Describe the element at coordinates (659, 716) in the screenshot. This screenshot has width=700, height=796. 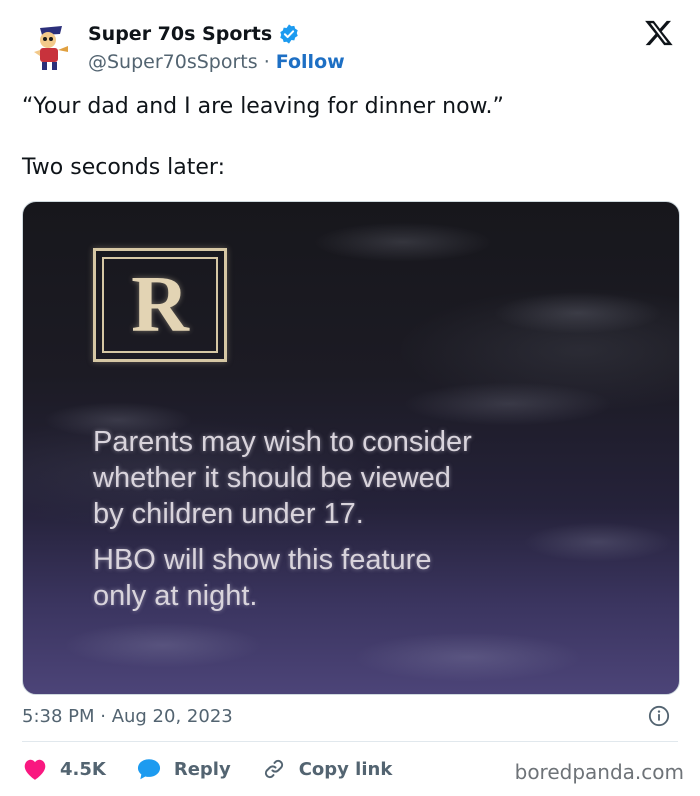
I see `info-icon` at that location.